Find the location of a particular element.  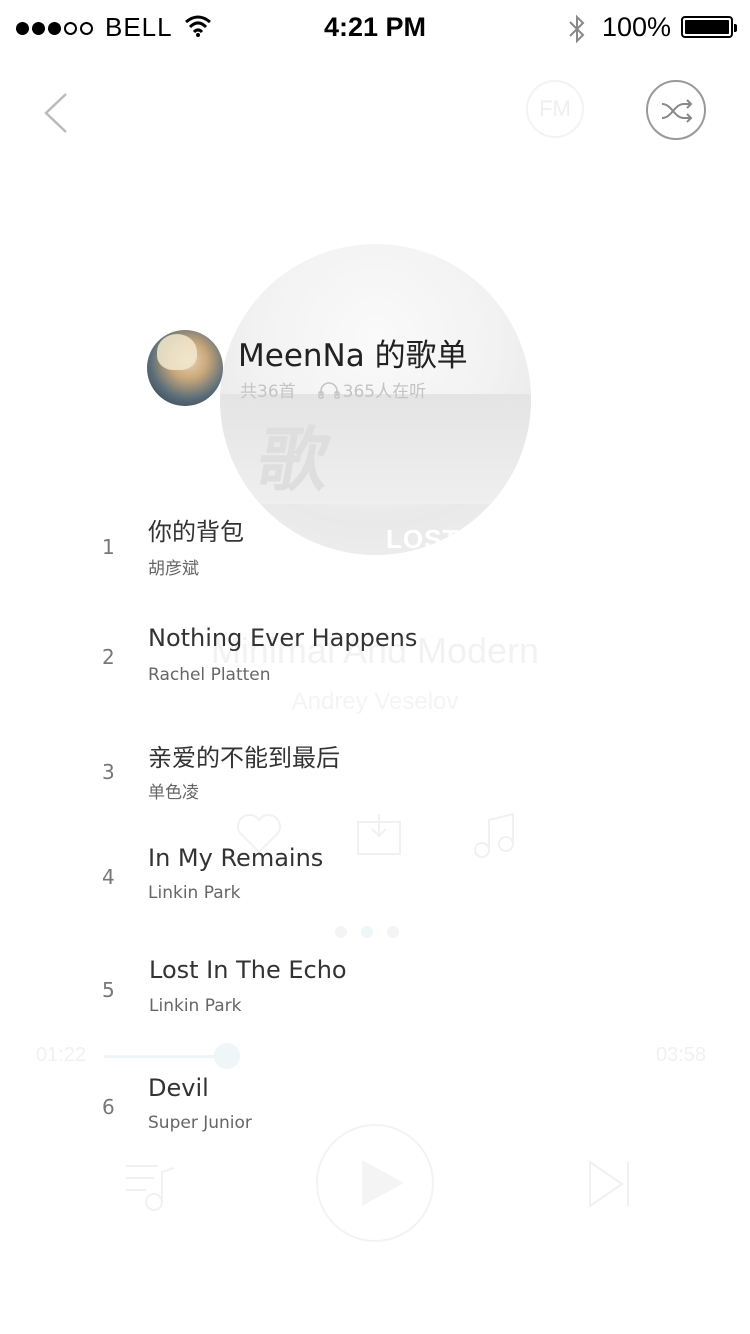

track-count: 共36首 is located at coordinates (268, 392).